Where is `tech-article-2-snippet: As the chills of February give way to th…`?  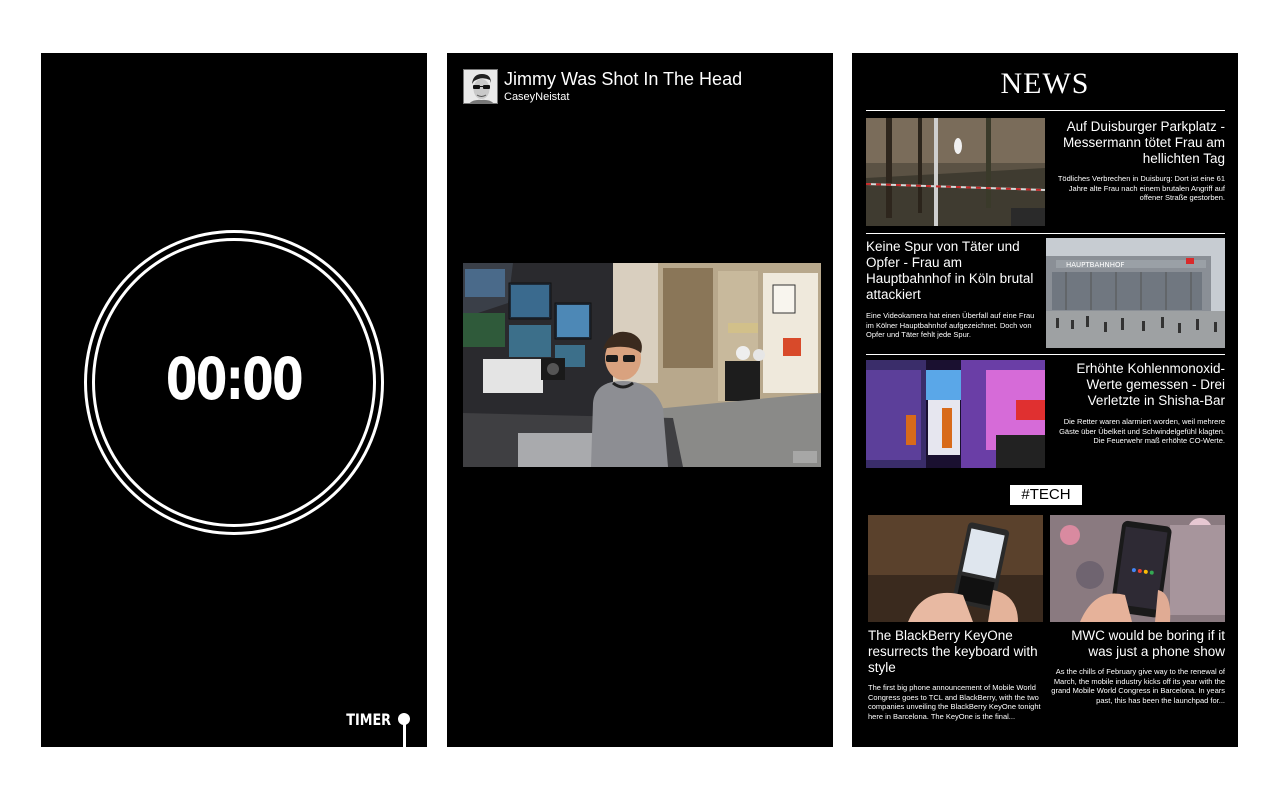 tech-article-2-snippet: As the chills of February give way to th… is located at coordinates (1138, 686).